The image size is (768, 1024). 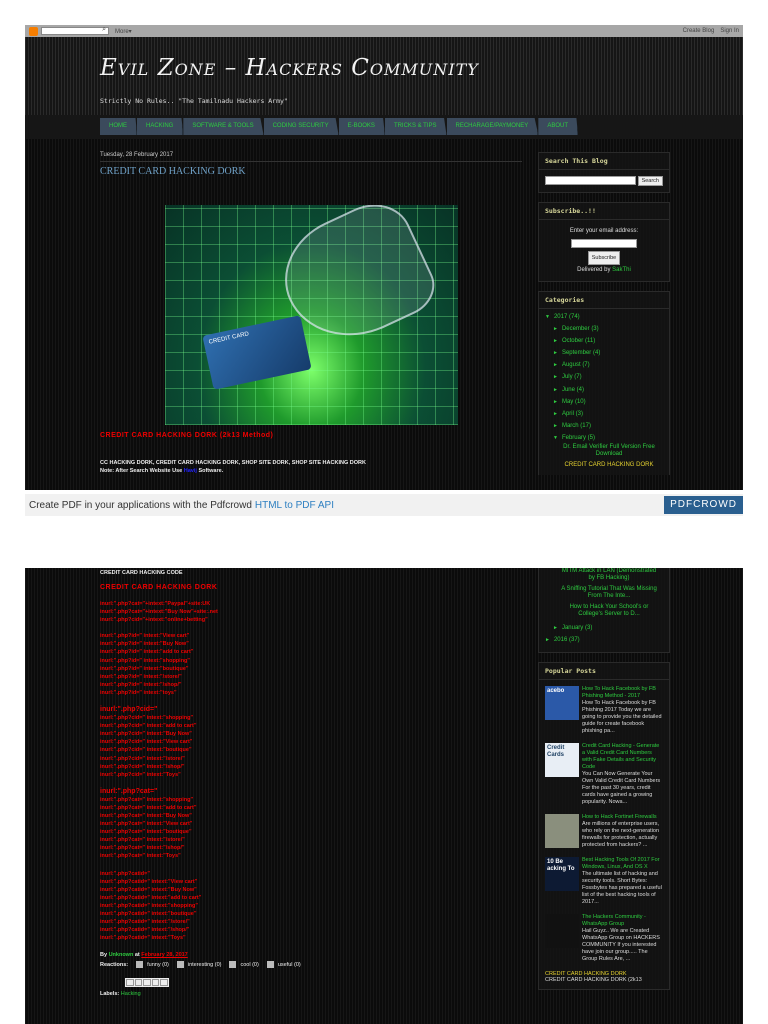 I want to click on blog-share-icon, so click(x=138, y=983).